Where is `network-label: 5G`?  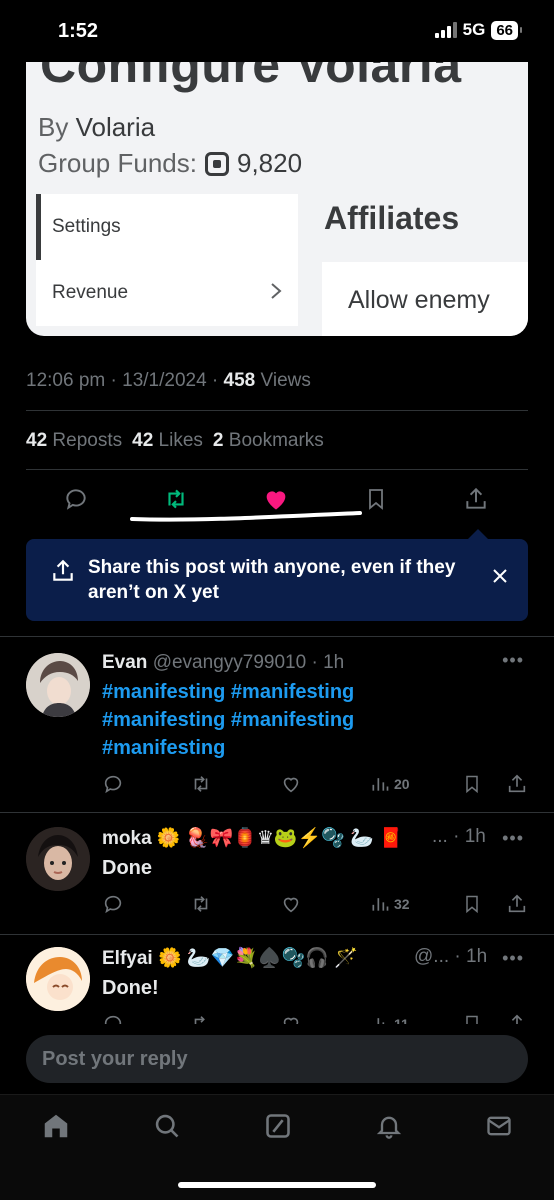
network-label: 5G is located at coordinates (474, 29).